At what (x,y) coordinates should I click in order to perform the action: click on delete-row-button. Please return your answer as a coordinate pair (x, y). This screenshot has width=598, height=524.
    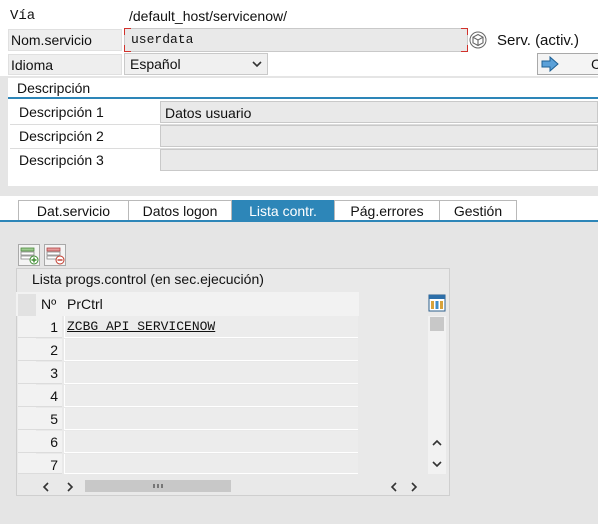
    Looking at the image, I should click on (55, 255).